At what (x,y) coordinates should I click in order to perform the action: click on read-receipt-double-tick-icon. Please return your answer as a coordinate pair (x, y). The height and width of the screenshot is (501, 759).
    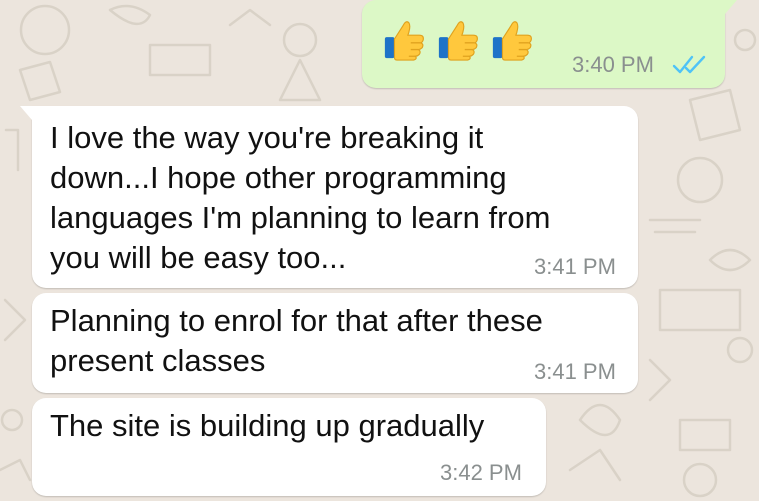
    Looking at the image, I should click on (689, 64).